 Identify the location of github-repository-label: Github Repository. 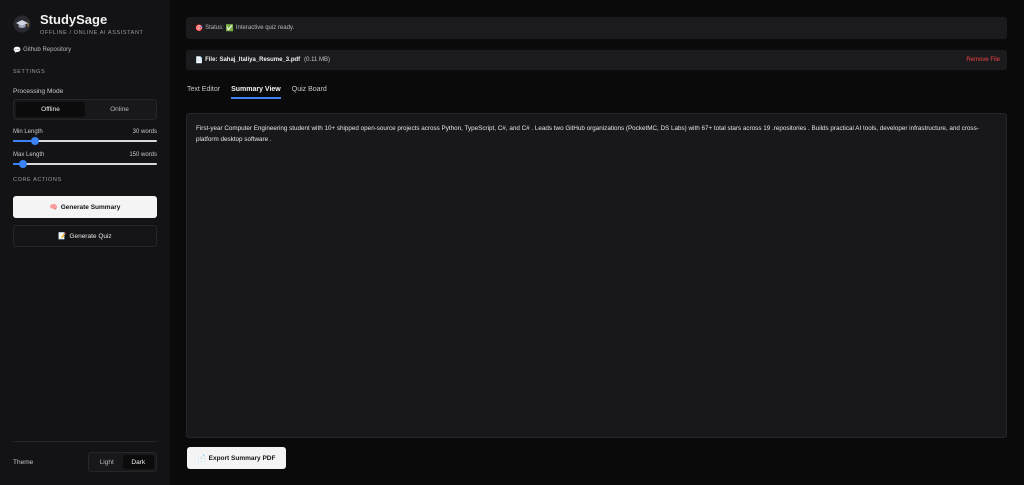
(47, 50).